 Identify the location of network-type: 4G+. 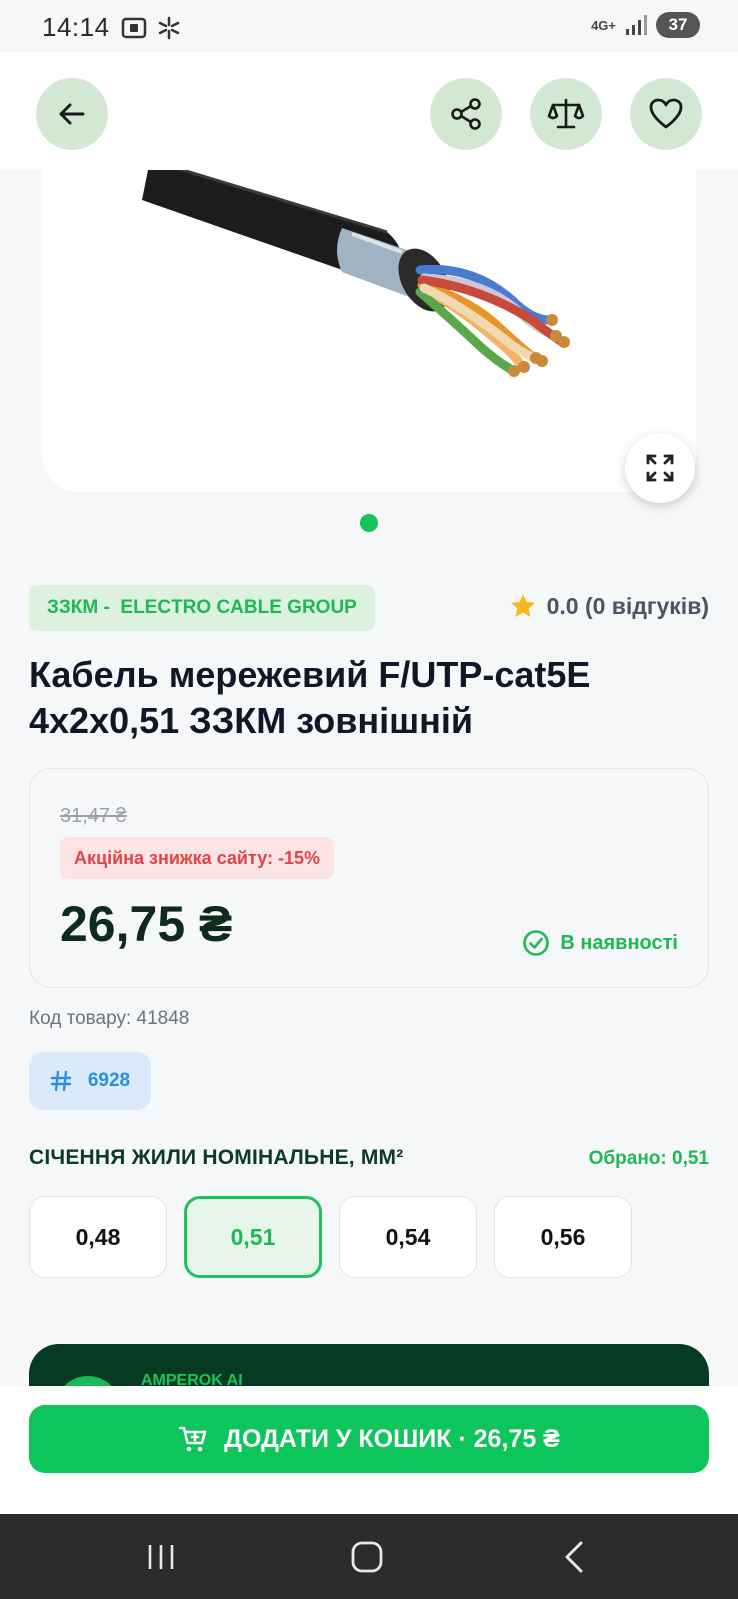
(603, 25).